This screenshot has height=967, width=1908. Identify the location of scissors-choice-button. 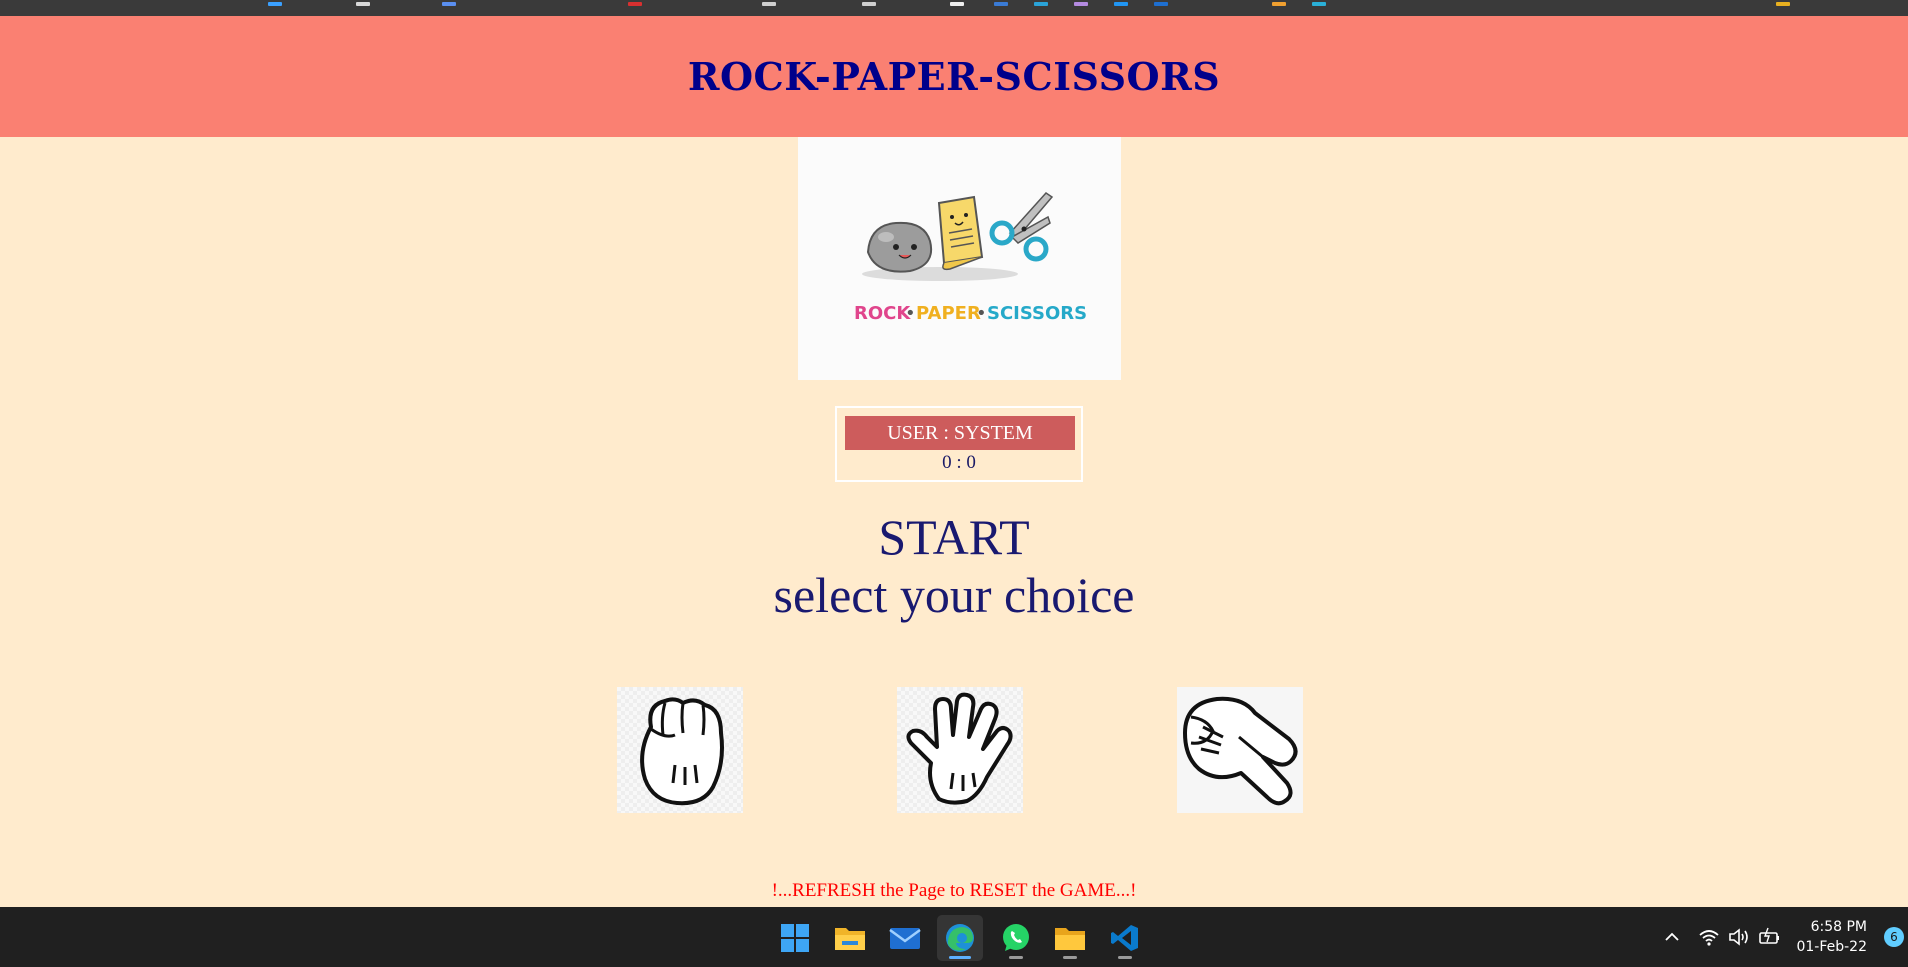
(1240, 750).